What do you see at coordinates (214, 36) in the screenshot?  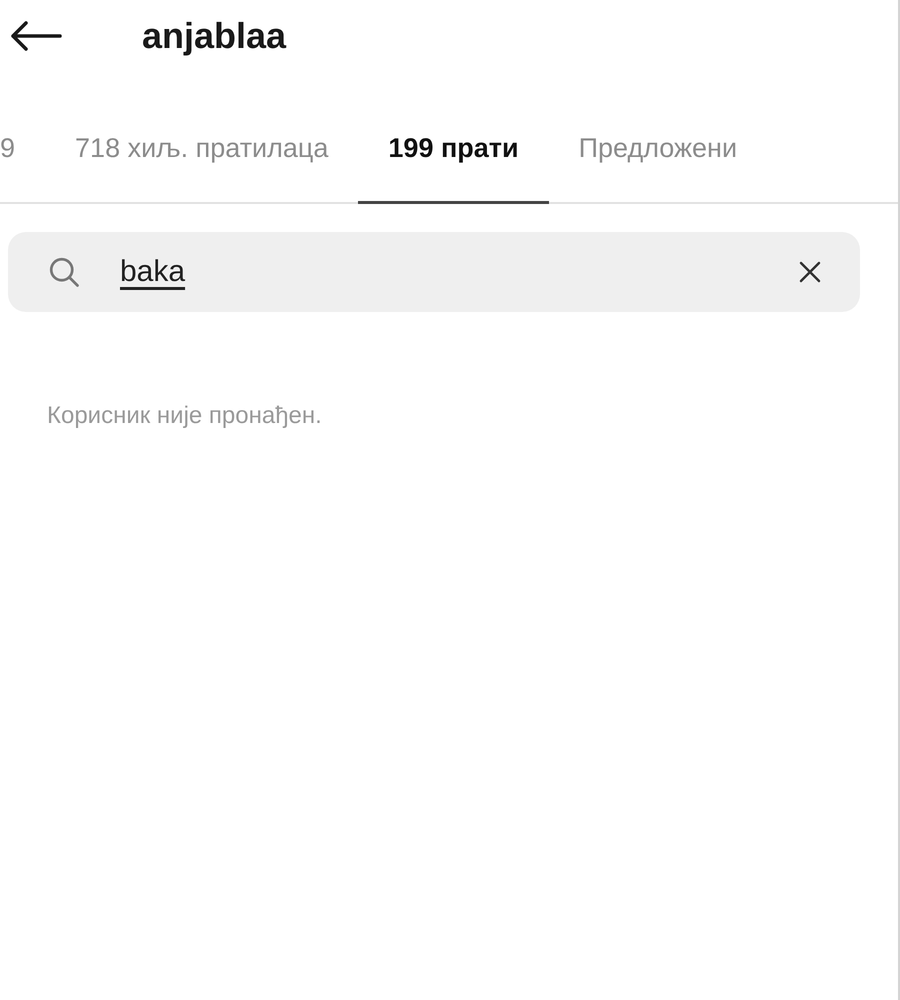 I see `username-title: anjablaa` at bounding box center [214, 36].